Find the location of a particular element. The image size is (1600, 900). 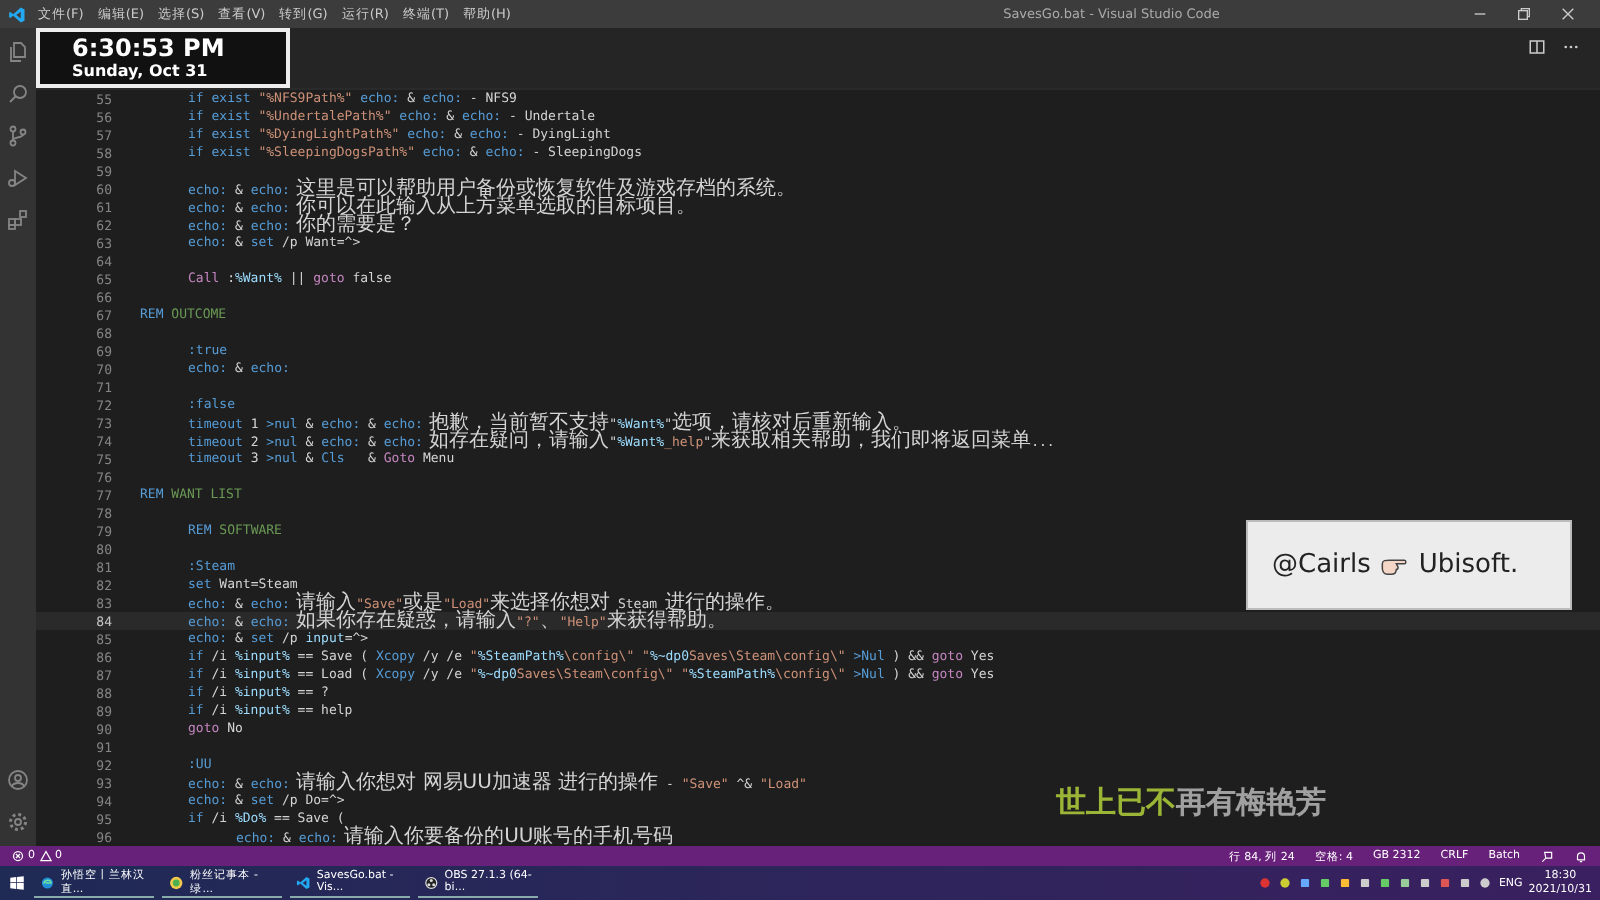

error-icon is located at coordinates (18, 856).